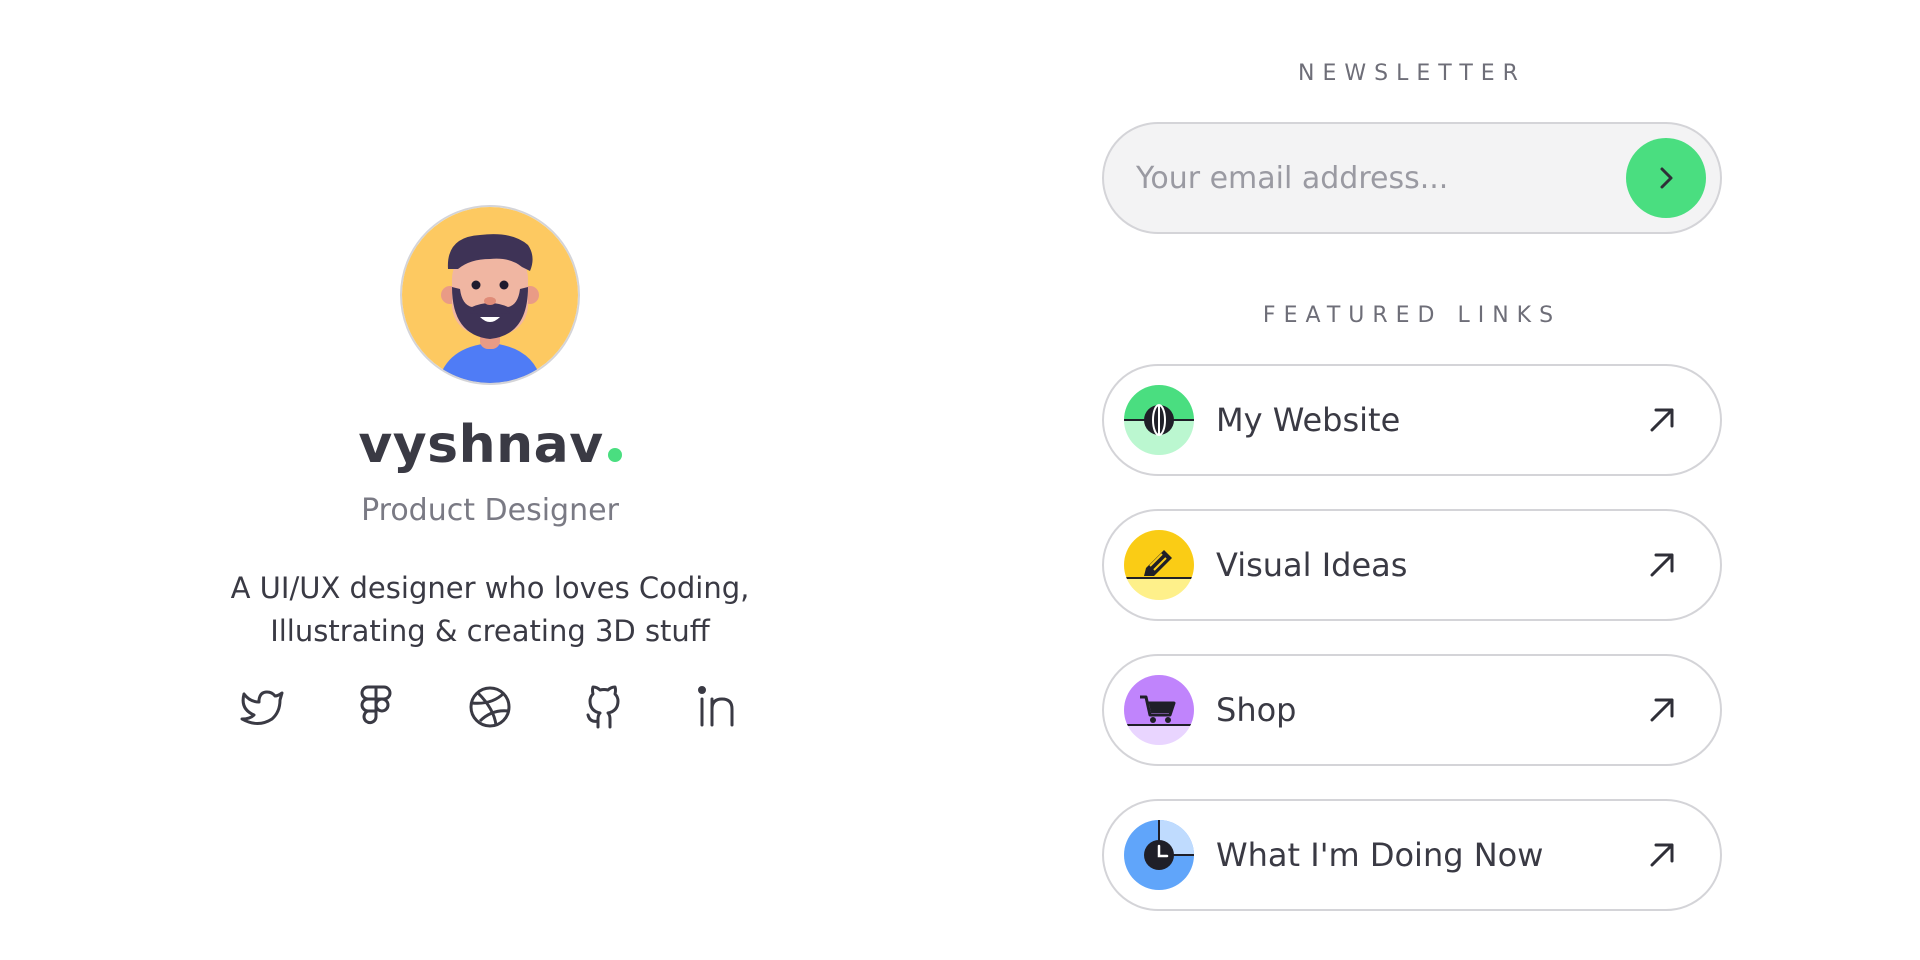 This screenshot has width=1920, height=960. I want to click on newsletter-submit-button, so click(1666, 178).